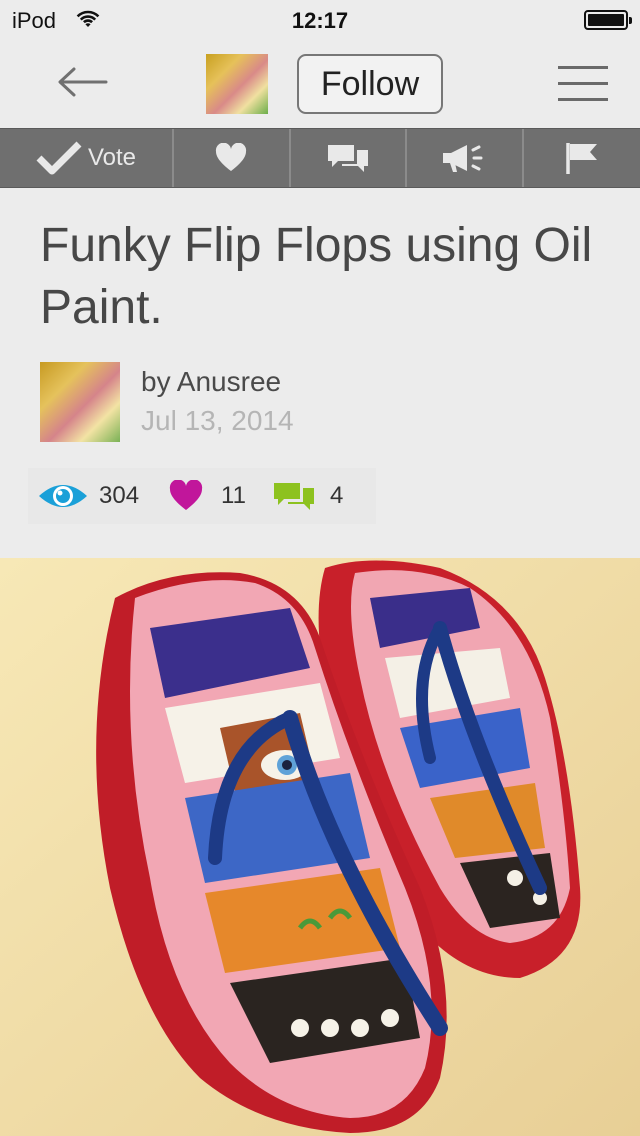  I want to click on flag-button, so click(582, 158).